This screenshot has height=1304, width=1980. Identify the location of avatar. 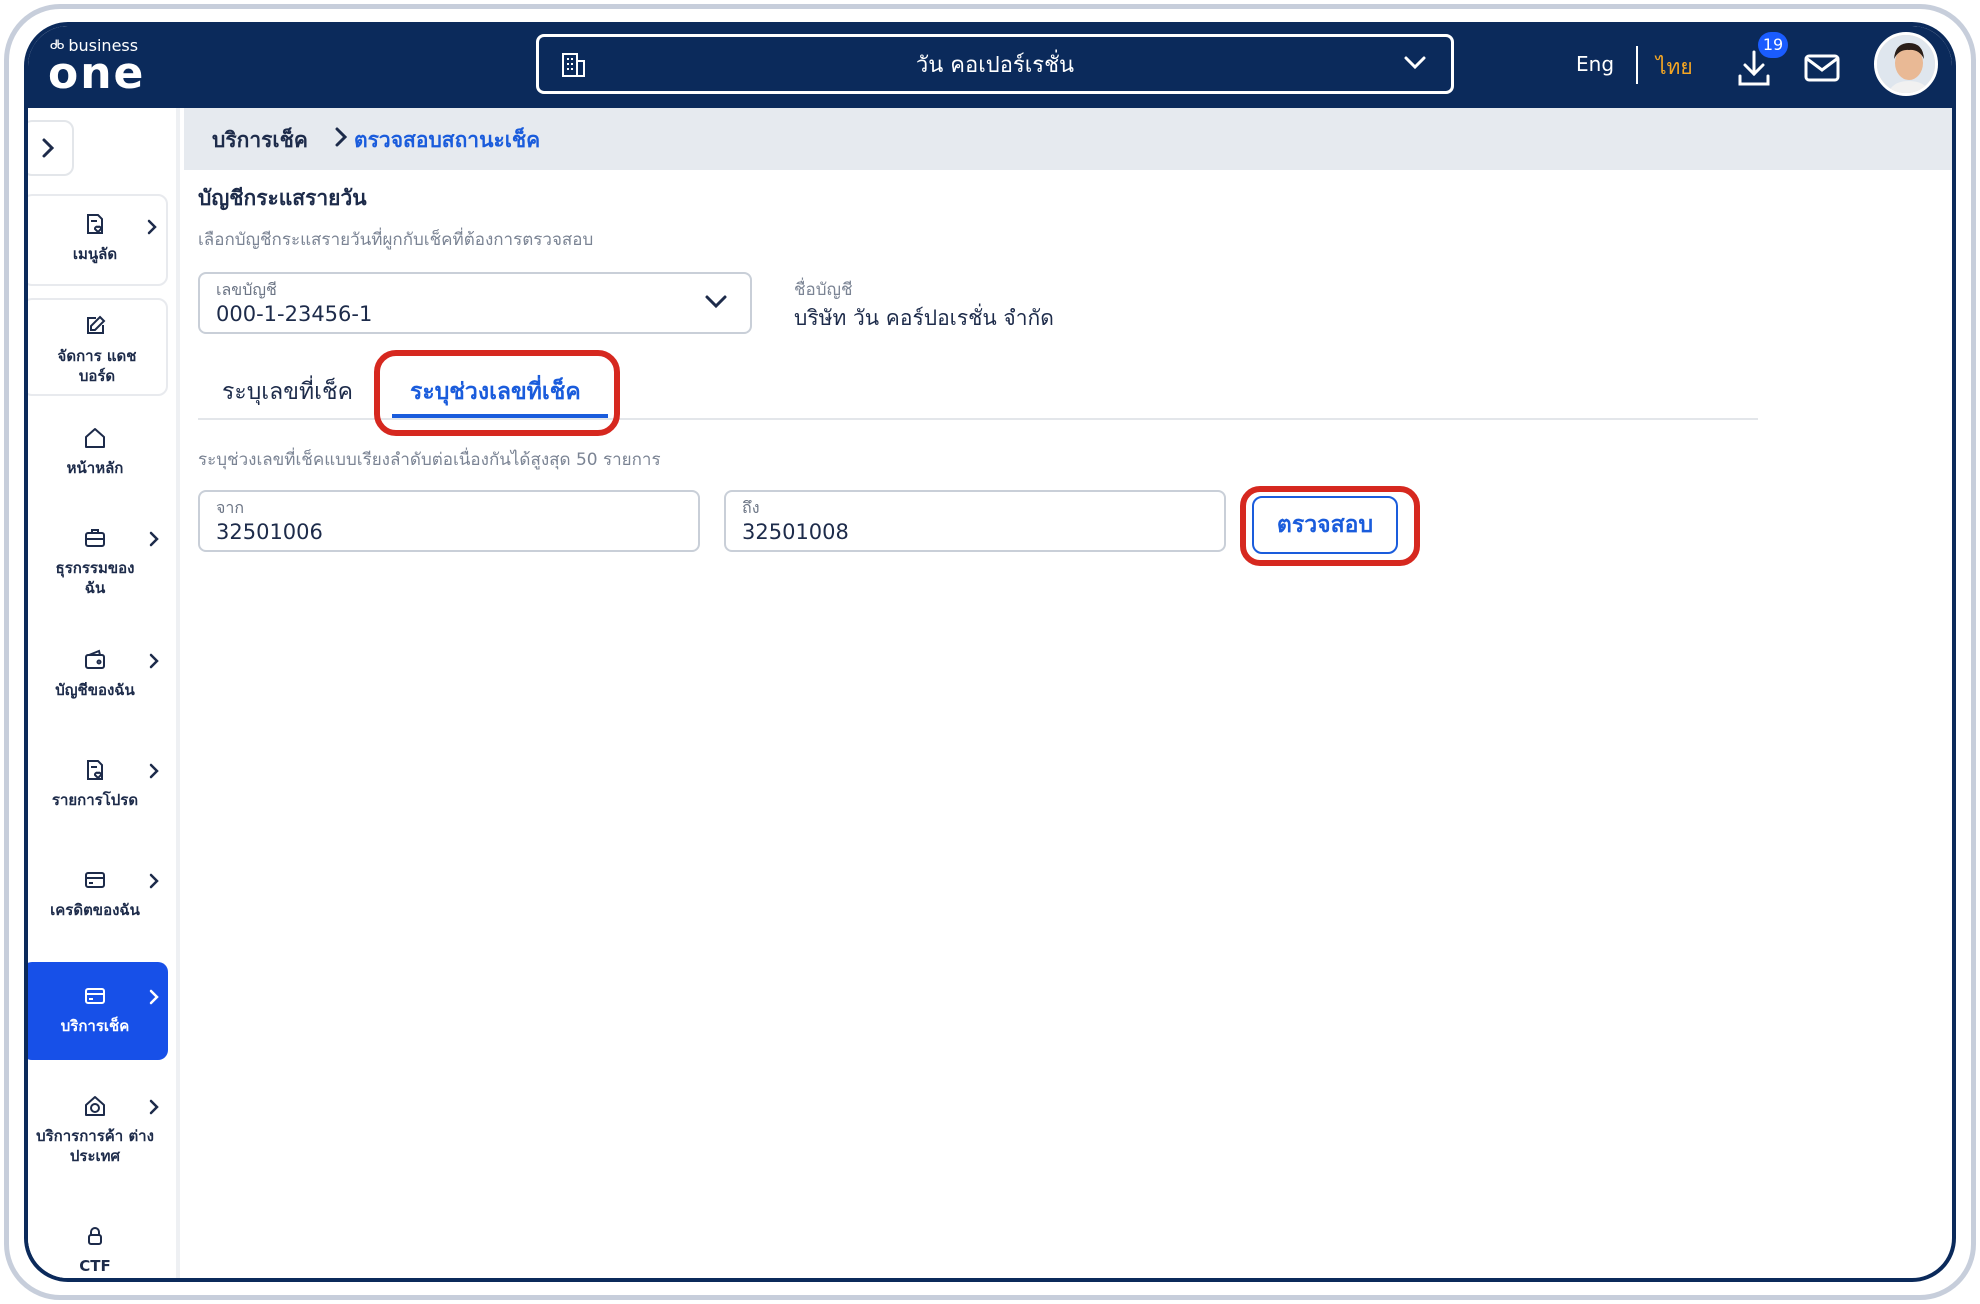
(1906, 64).